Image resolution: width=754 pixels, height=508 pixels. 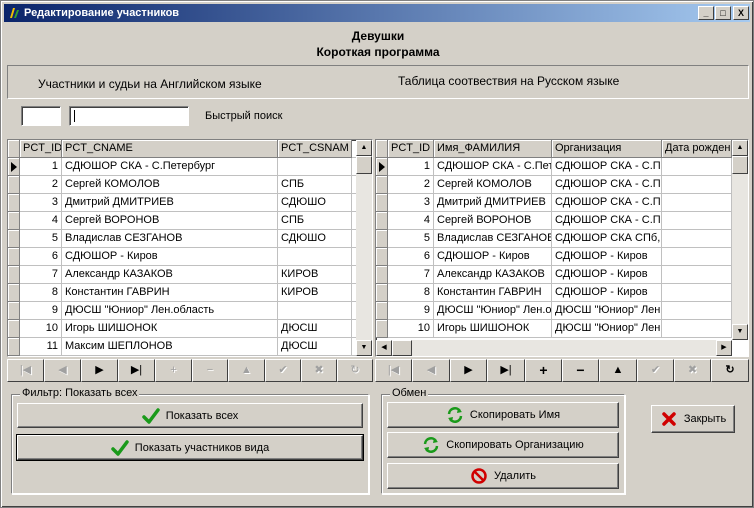 What do you see at coordinates (41, 347) in the screenshot?
I see `table-cell: 11` at bounding box center [41, 347].